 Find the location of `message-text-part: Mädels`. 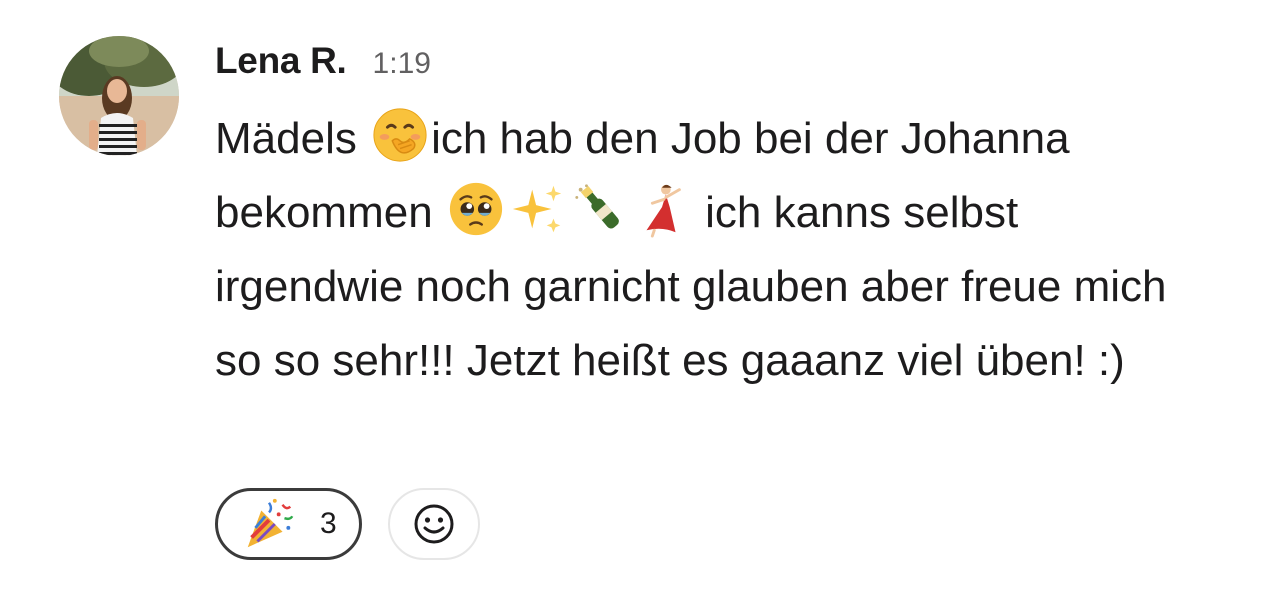

message-text-part: Mädels is located at coordinates (292, 138).